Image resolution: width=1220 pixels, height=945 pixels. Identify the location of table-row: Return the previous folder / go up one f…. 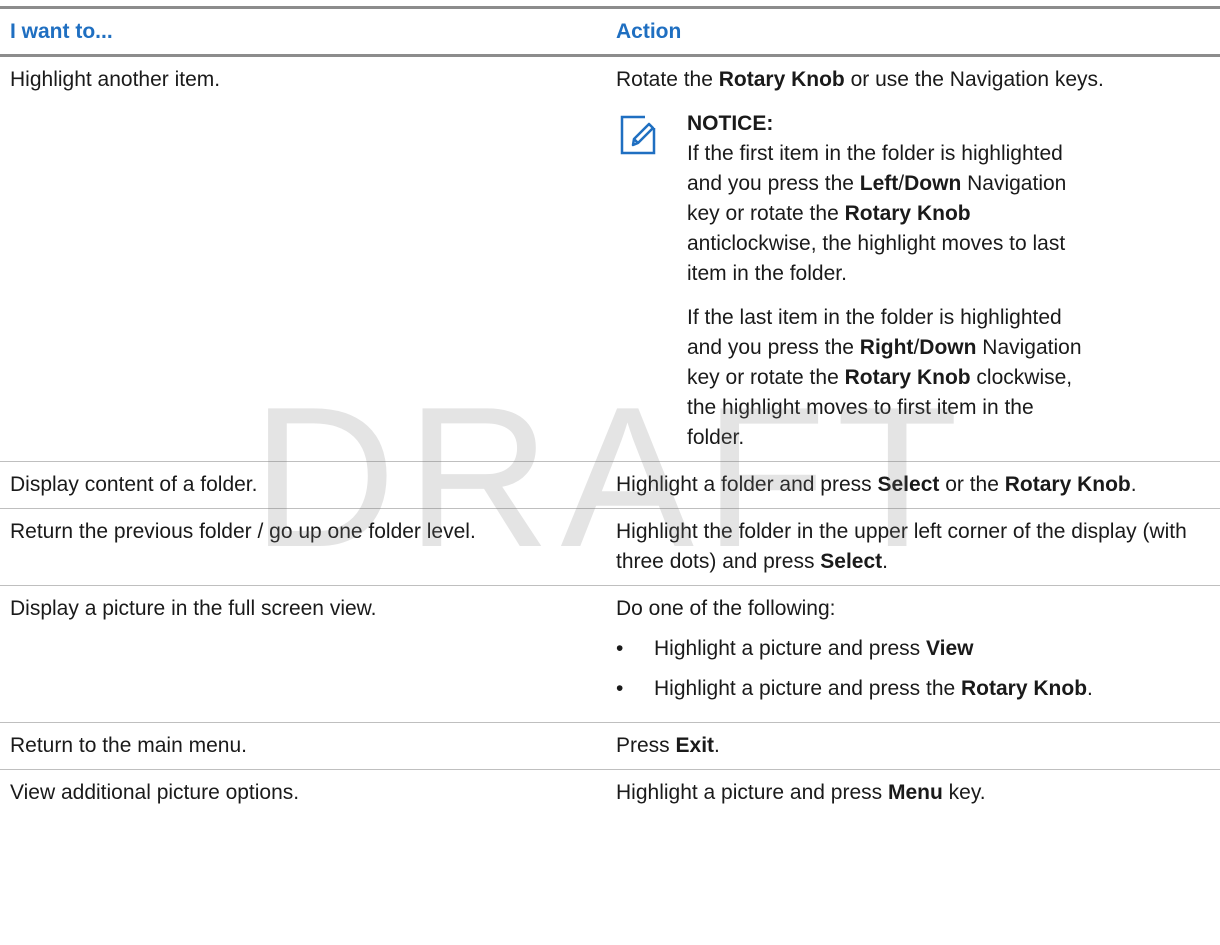
(610, 547).